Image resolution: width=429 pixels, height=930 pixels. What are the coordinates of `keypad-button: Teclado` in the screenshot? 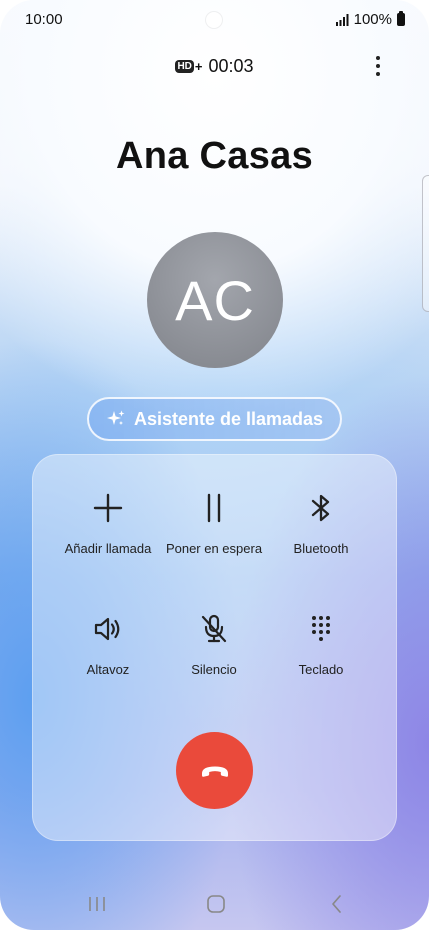 It's located at (321, 644).